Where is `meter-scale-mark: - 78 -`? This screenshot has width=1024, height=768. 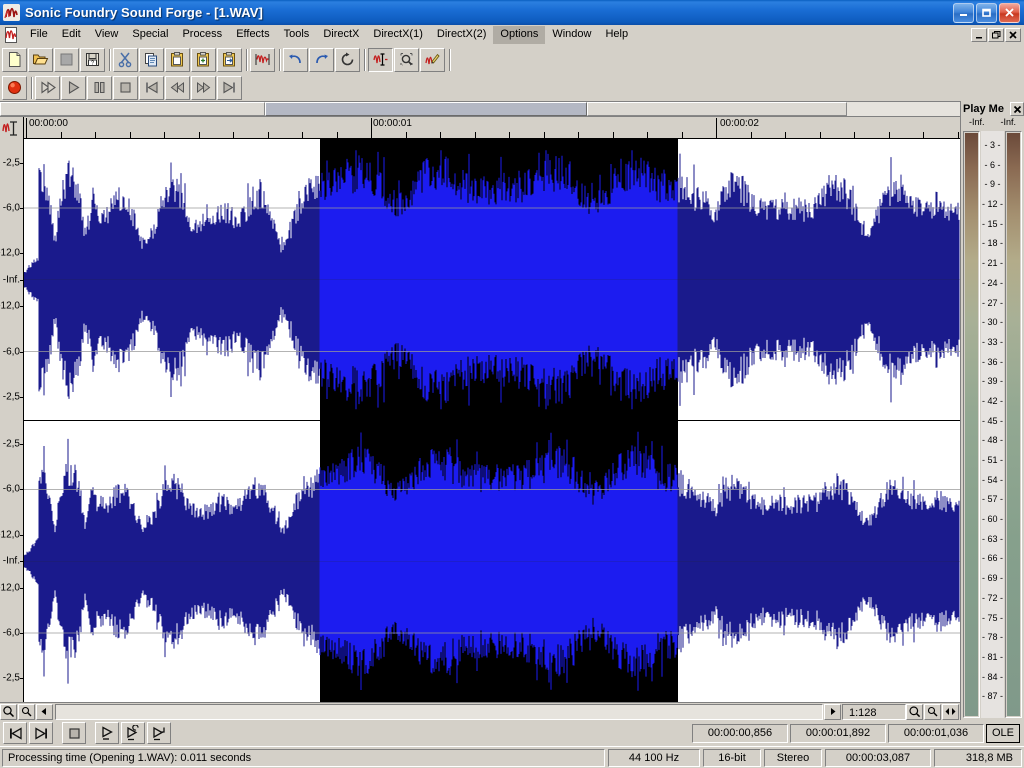
meter-scale-mark: - 78 - is located at coordinates (992, 637).